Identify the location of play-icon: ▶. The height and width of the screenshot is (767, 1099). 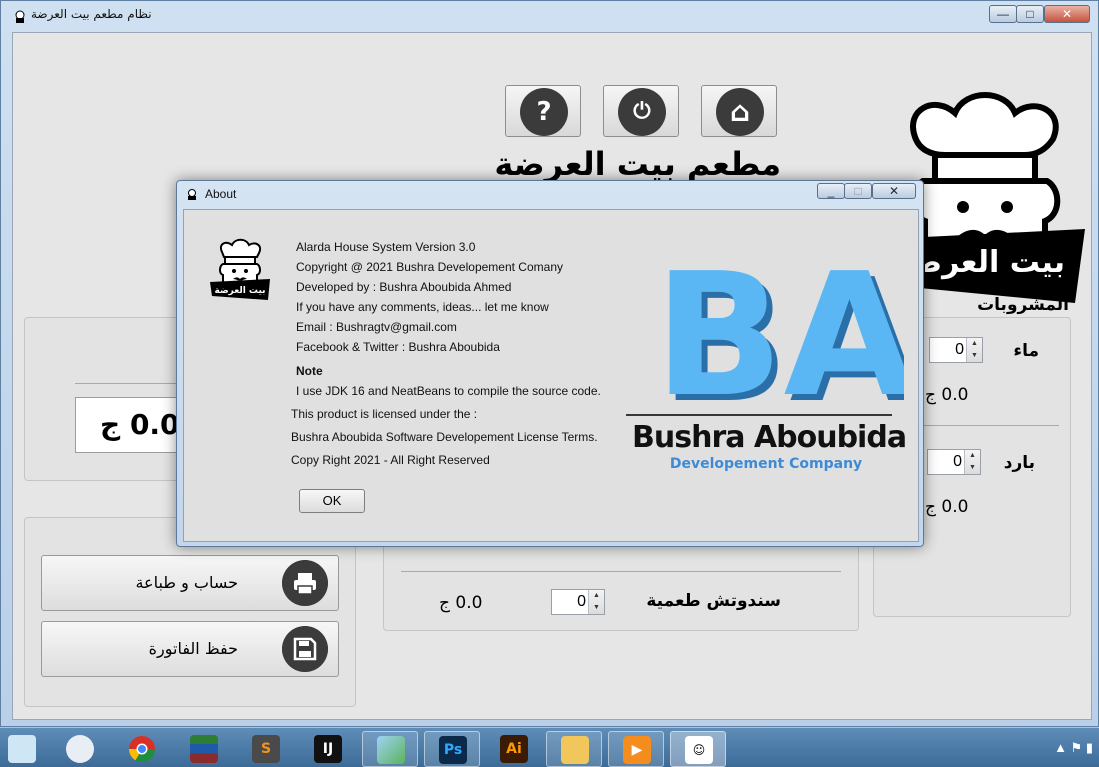
(637, 750).